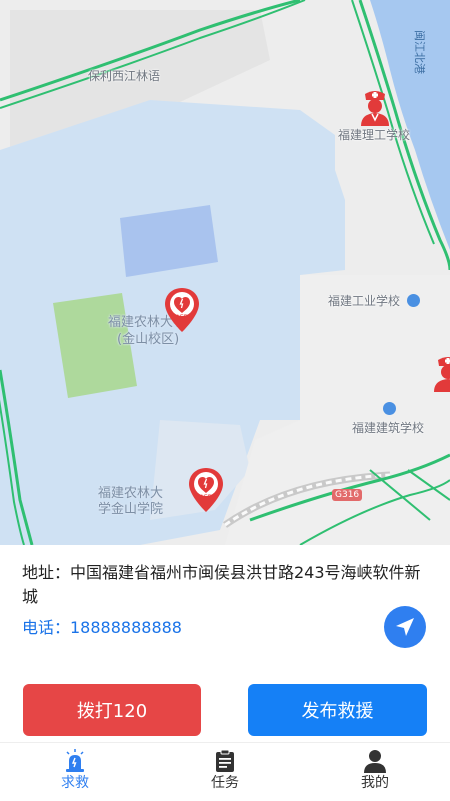 This screenshot has height=801, width=450. I want to click on tab-help-label: 求救, so click(75, 783).